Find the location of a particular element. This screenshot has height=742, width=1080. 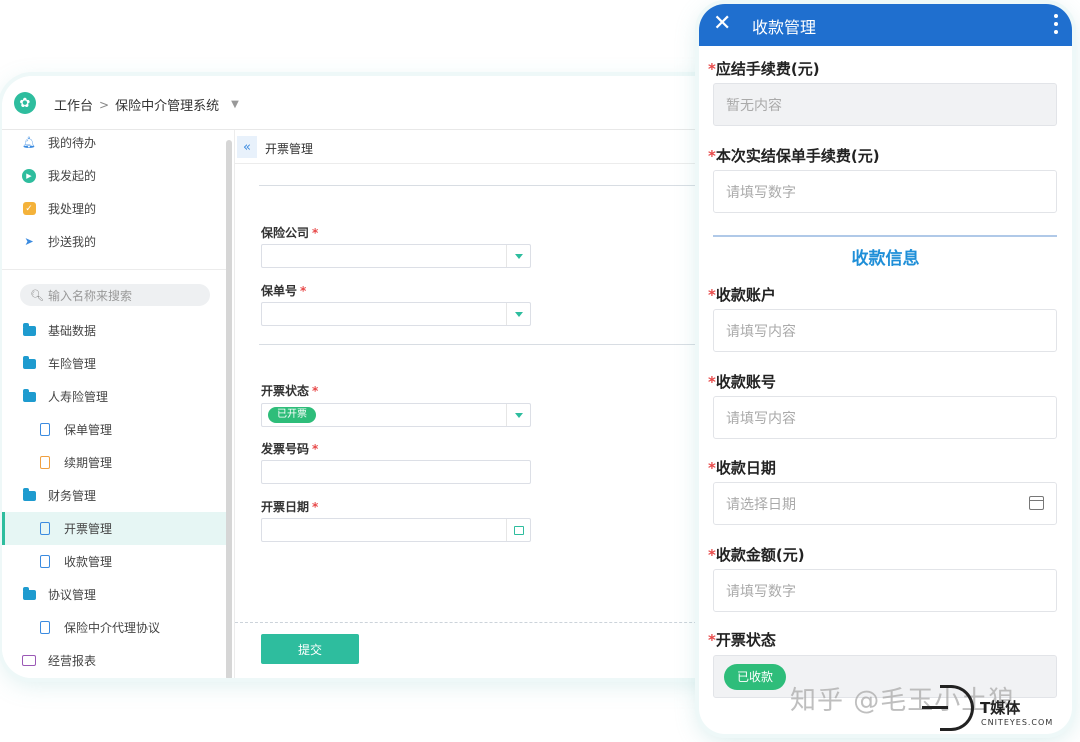

fee-due-label: *应结手续费(元) is located at coordinates (764, 69).